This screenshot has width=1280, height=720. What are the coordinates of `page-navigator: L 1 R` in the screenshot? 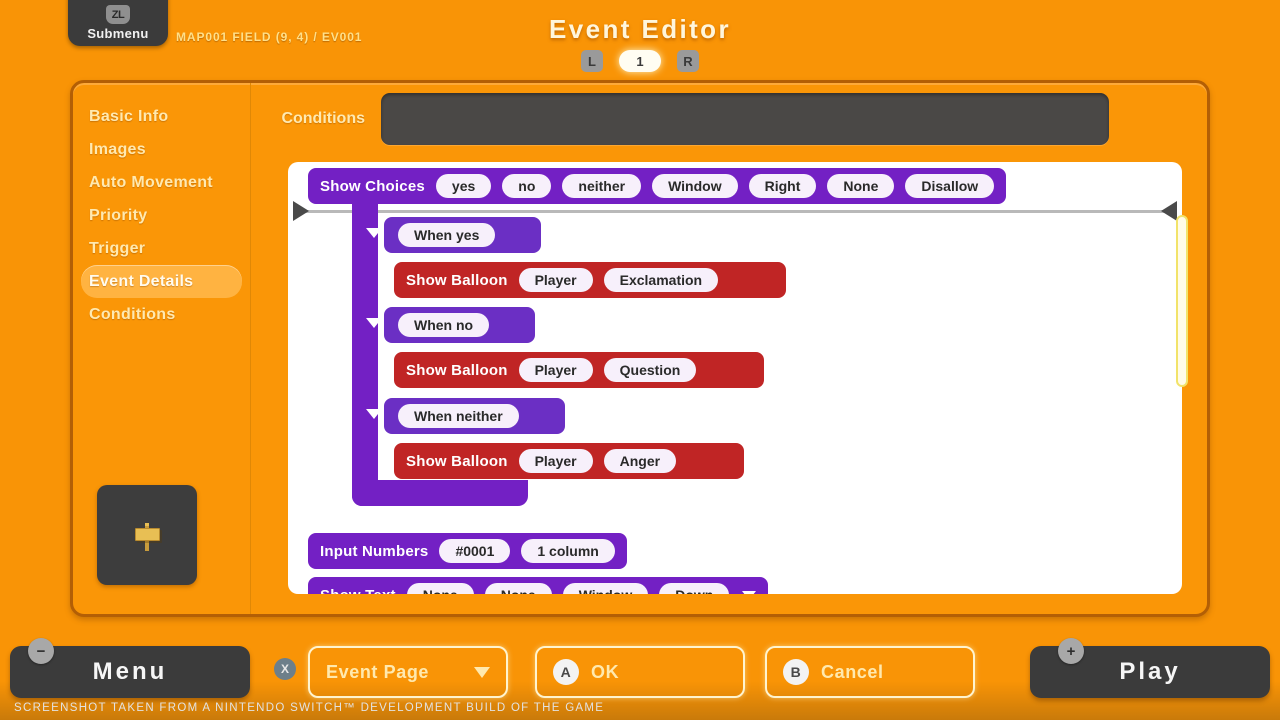 It's located at (640, 61).